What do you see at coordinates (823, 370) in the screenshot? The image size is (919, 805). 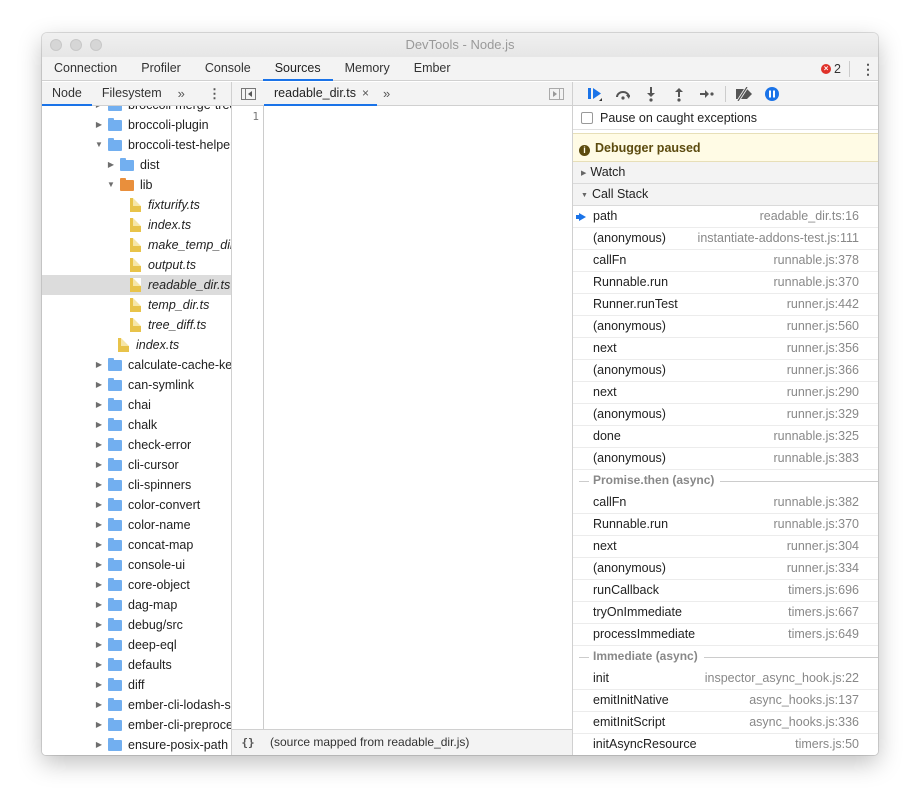 I see `frame-location-link: runner.js:366` at bounding box center [823, 370].